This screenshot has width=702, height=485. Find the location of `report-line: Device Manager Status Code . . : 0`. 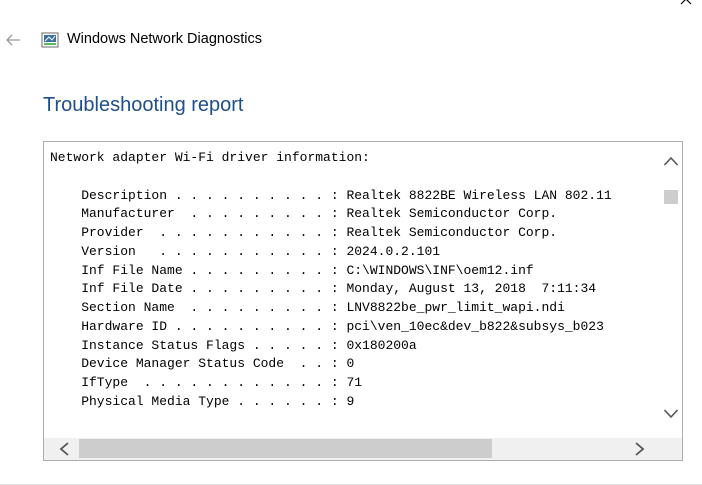

report-line: Device Manager Status Code . . : 0 is located at coordinates (202, 364).